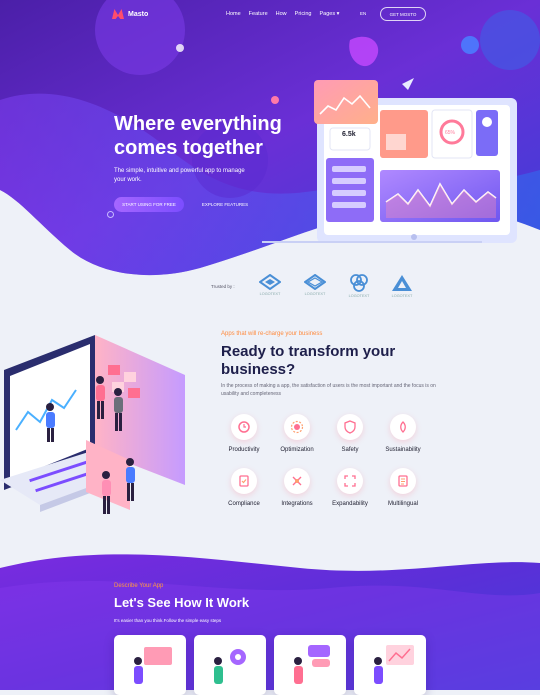 The width and height of the screenshot is (540, 695). What do you see at coordinates (403, 14) in the screenshot?
I see `get-mosto-button: GET MOSTO` at bounding box center [403, 14].